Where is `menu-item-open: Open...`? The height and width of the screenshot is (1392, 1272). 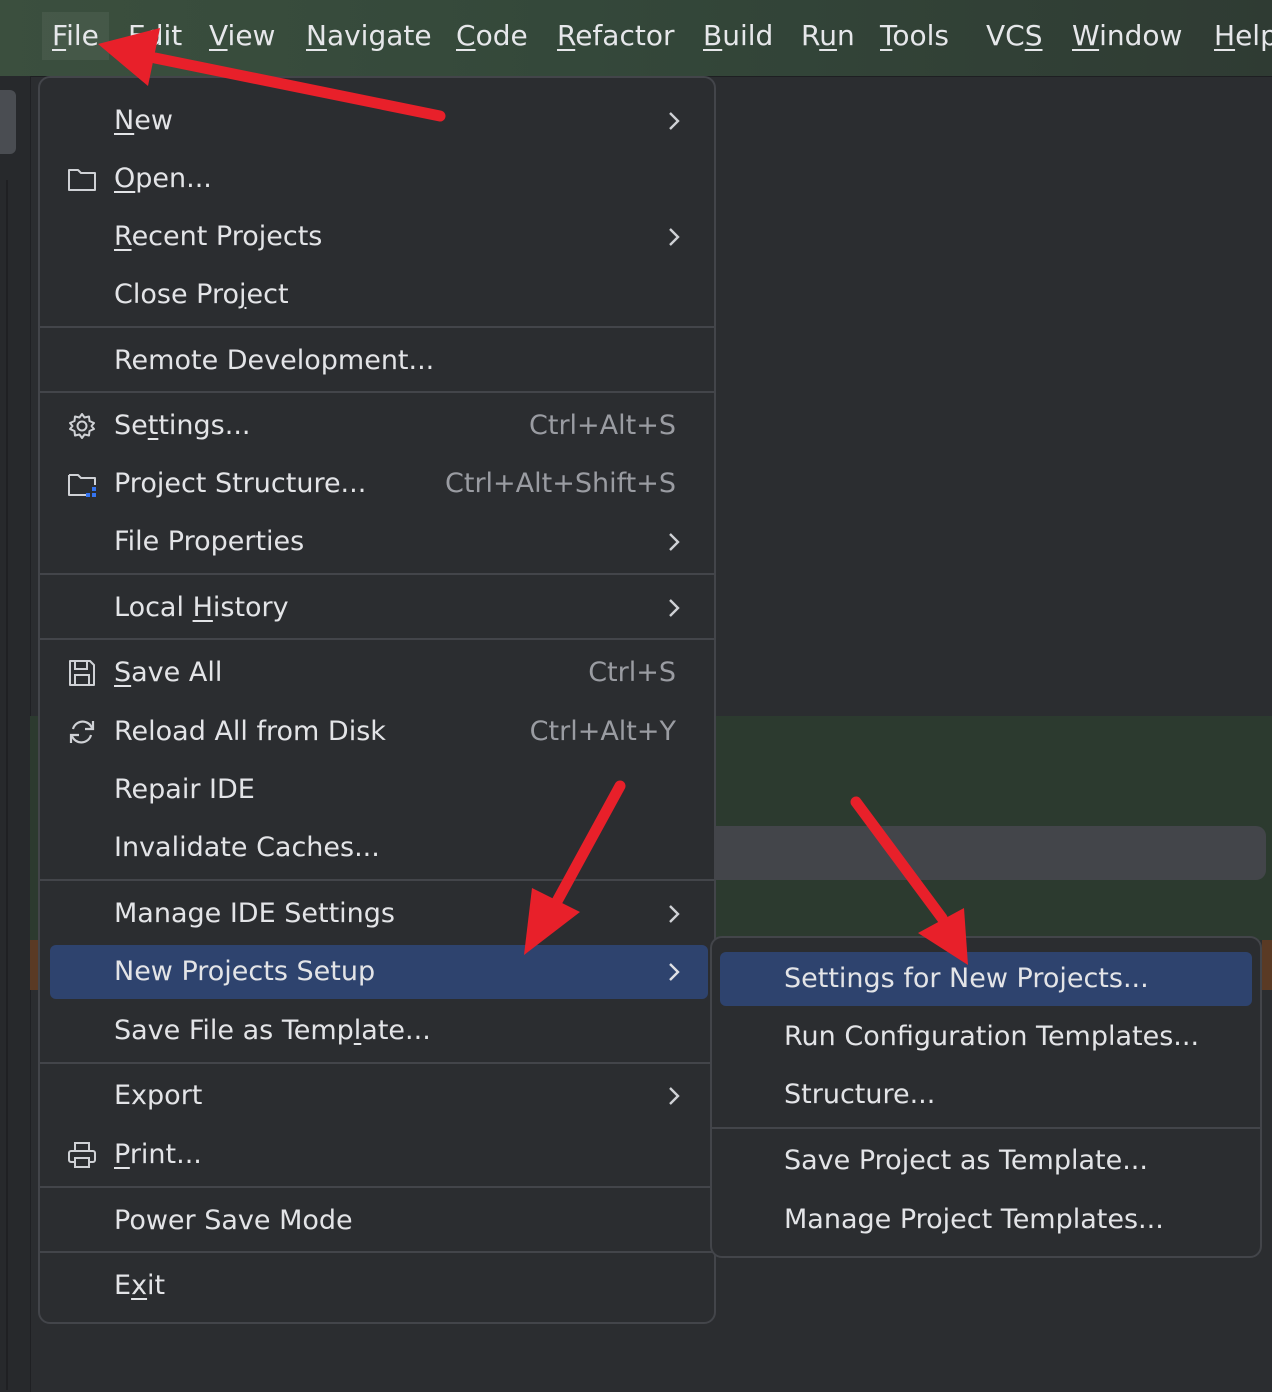
menu-item-open: Open... is located at coordinates (377, 179).